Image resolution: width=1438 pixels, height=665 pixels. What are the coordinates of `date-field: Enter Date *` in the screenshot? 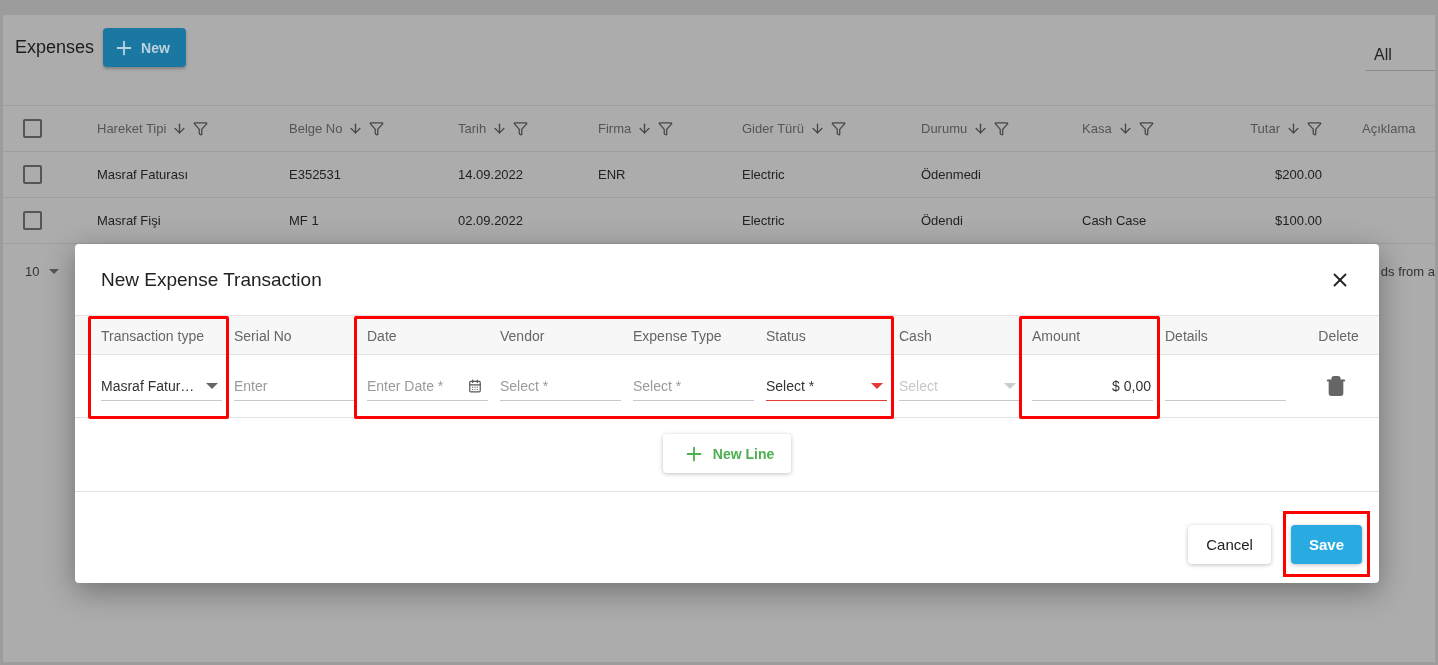 It's located at (427, 386).